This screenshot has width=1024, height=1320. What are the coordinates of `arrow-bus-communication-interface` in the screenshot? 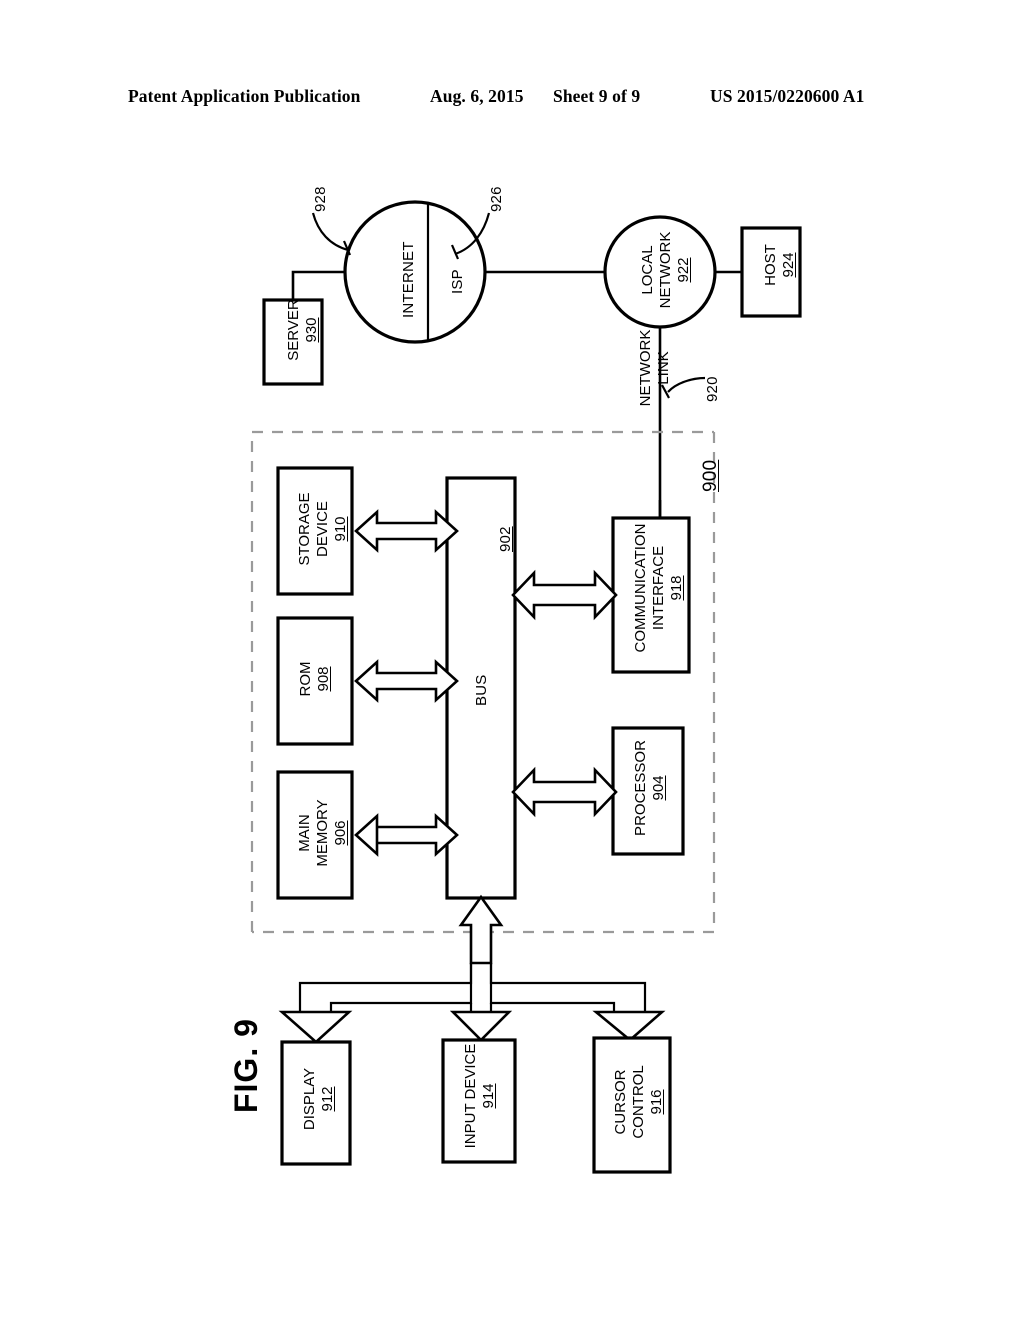 It's located at (564, 595).